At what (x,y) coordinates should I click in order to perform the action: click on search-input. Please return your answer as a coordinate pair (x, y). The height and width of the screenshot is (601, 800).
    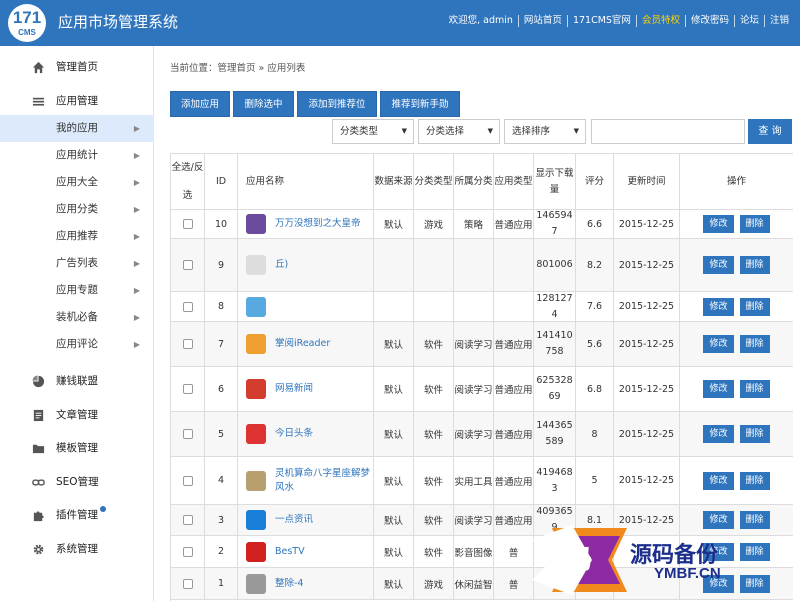
    Looking at the image, I should click on (668, 131).